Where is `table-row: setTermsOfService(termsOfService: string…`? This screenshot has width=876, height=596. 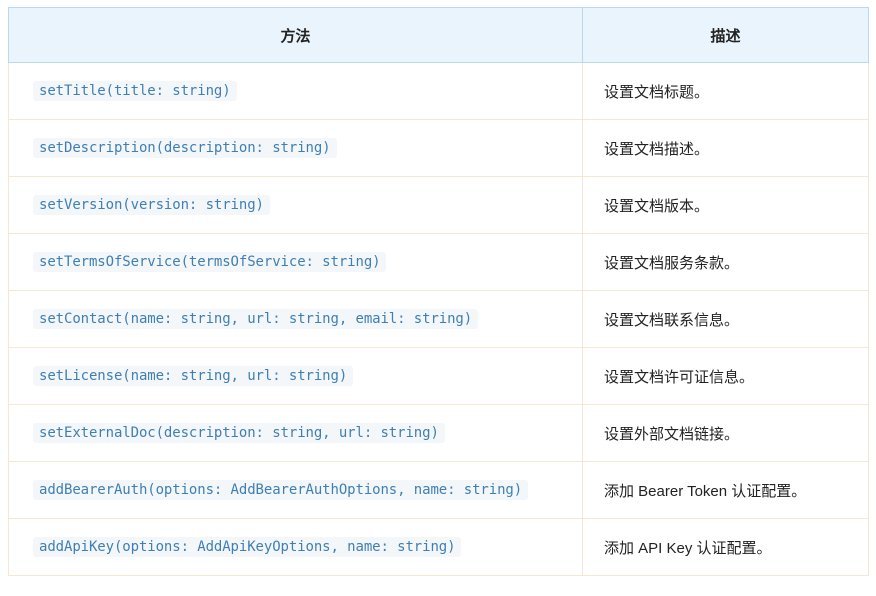 table-row: setTermsOfService(termsOfService: string… is located at coordinates (438, 262).